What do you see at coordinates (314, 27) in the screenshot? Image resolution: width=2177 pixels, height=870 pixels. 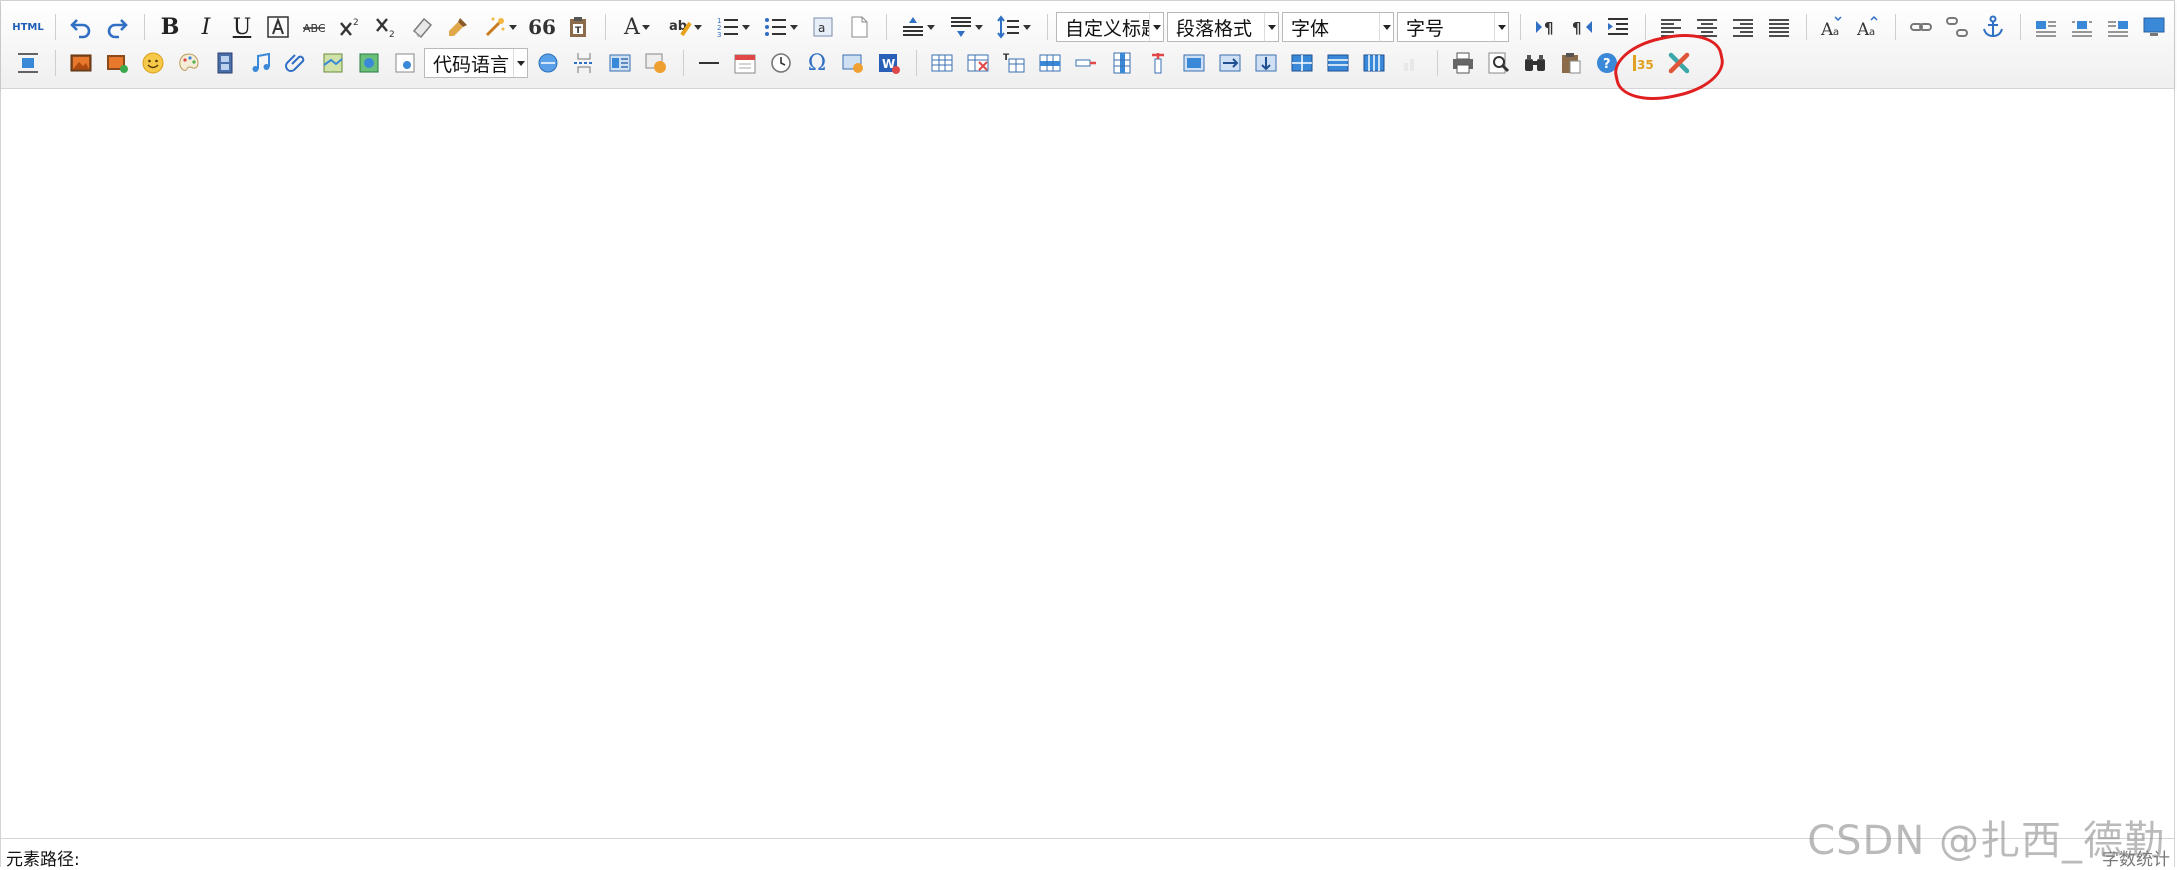 I see `strikethrough-button: ABC` at bounding box center [314, 27].